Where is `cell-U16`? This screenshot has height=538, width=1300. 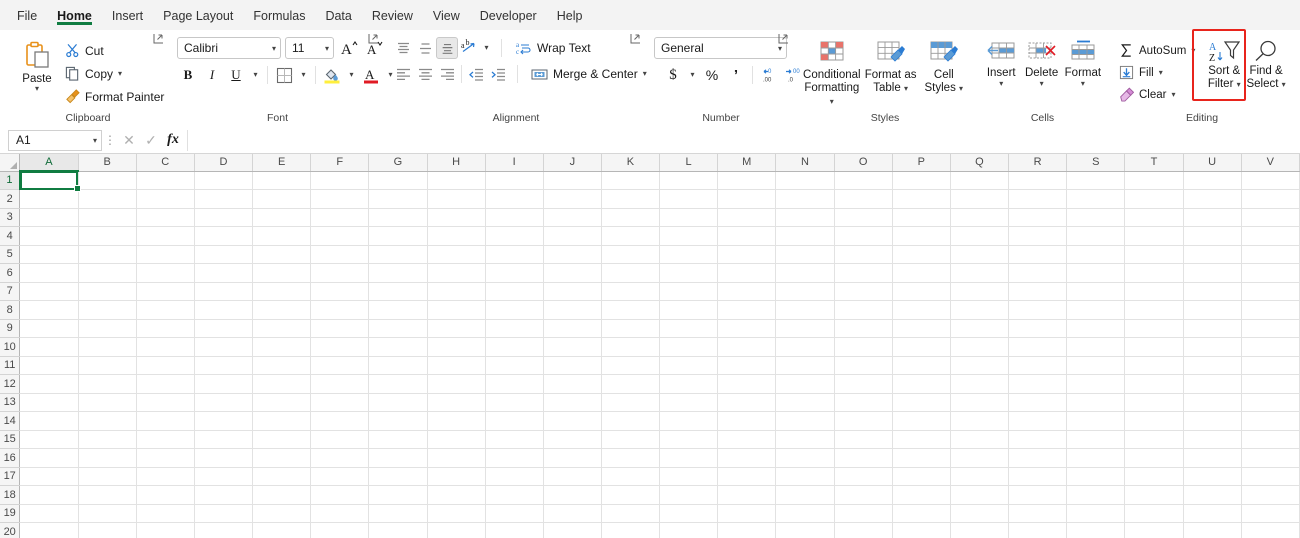
cell-U16 is located at coordinates (1212, 458).